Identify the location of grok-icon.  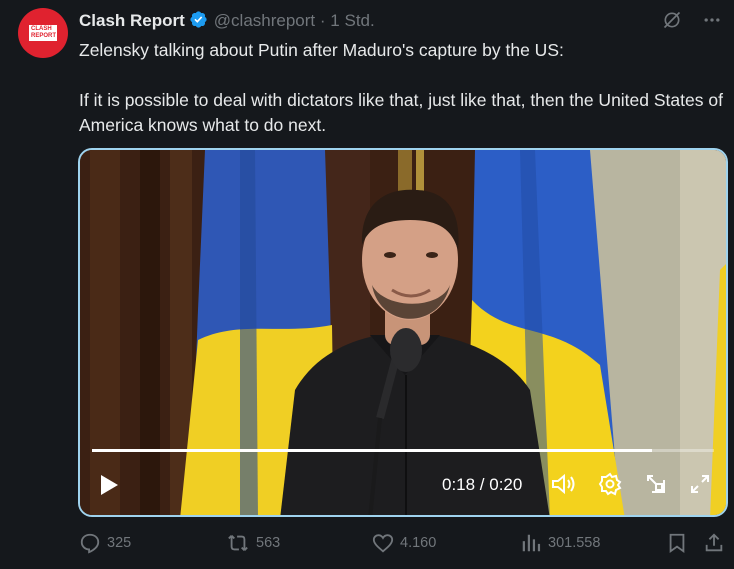
(672, 22).